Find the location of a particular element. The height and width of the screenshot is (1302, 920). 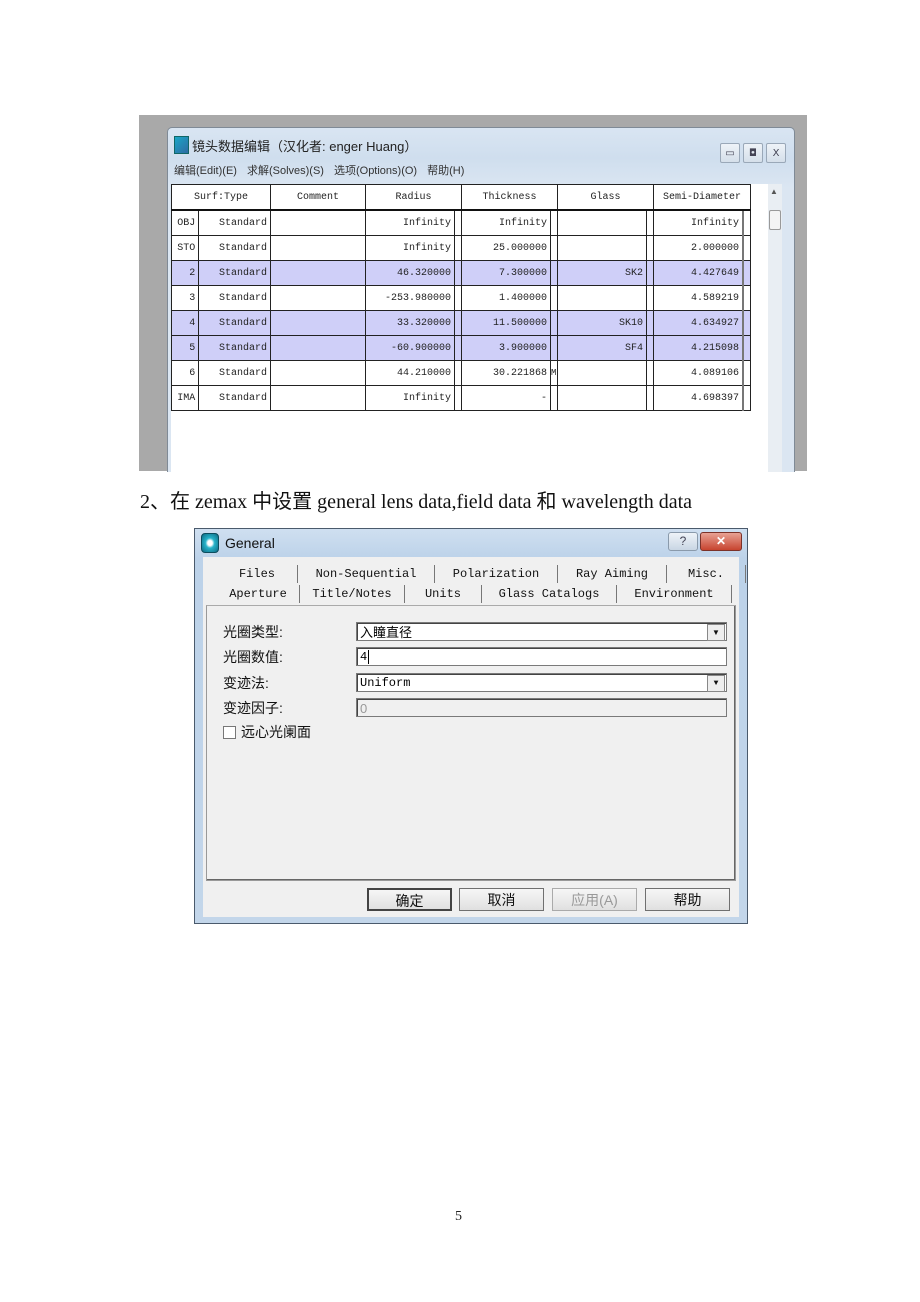

telecentric-checkbox is located at coordinates (229, 732).